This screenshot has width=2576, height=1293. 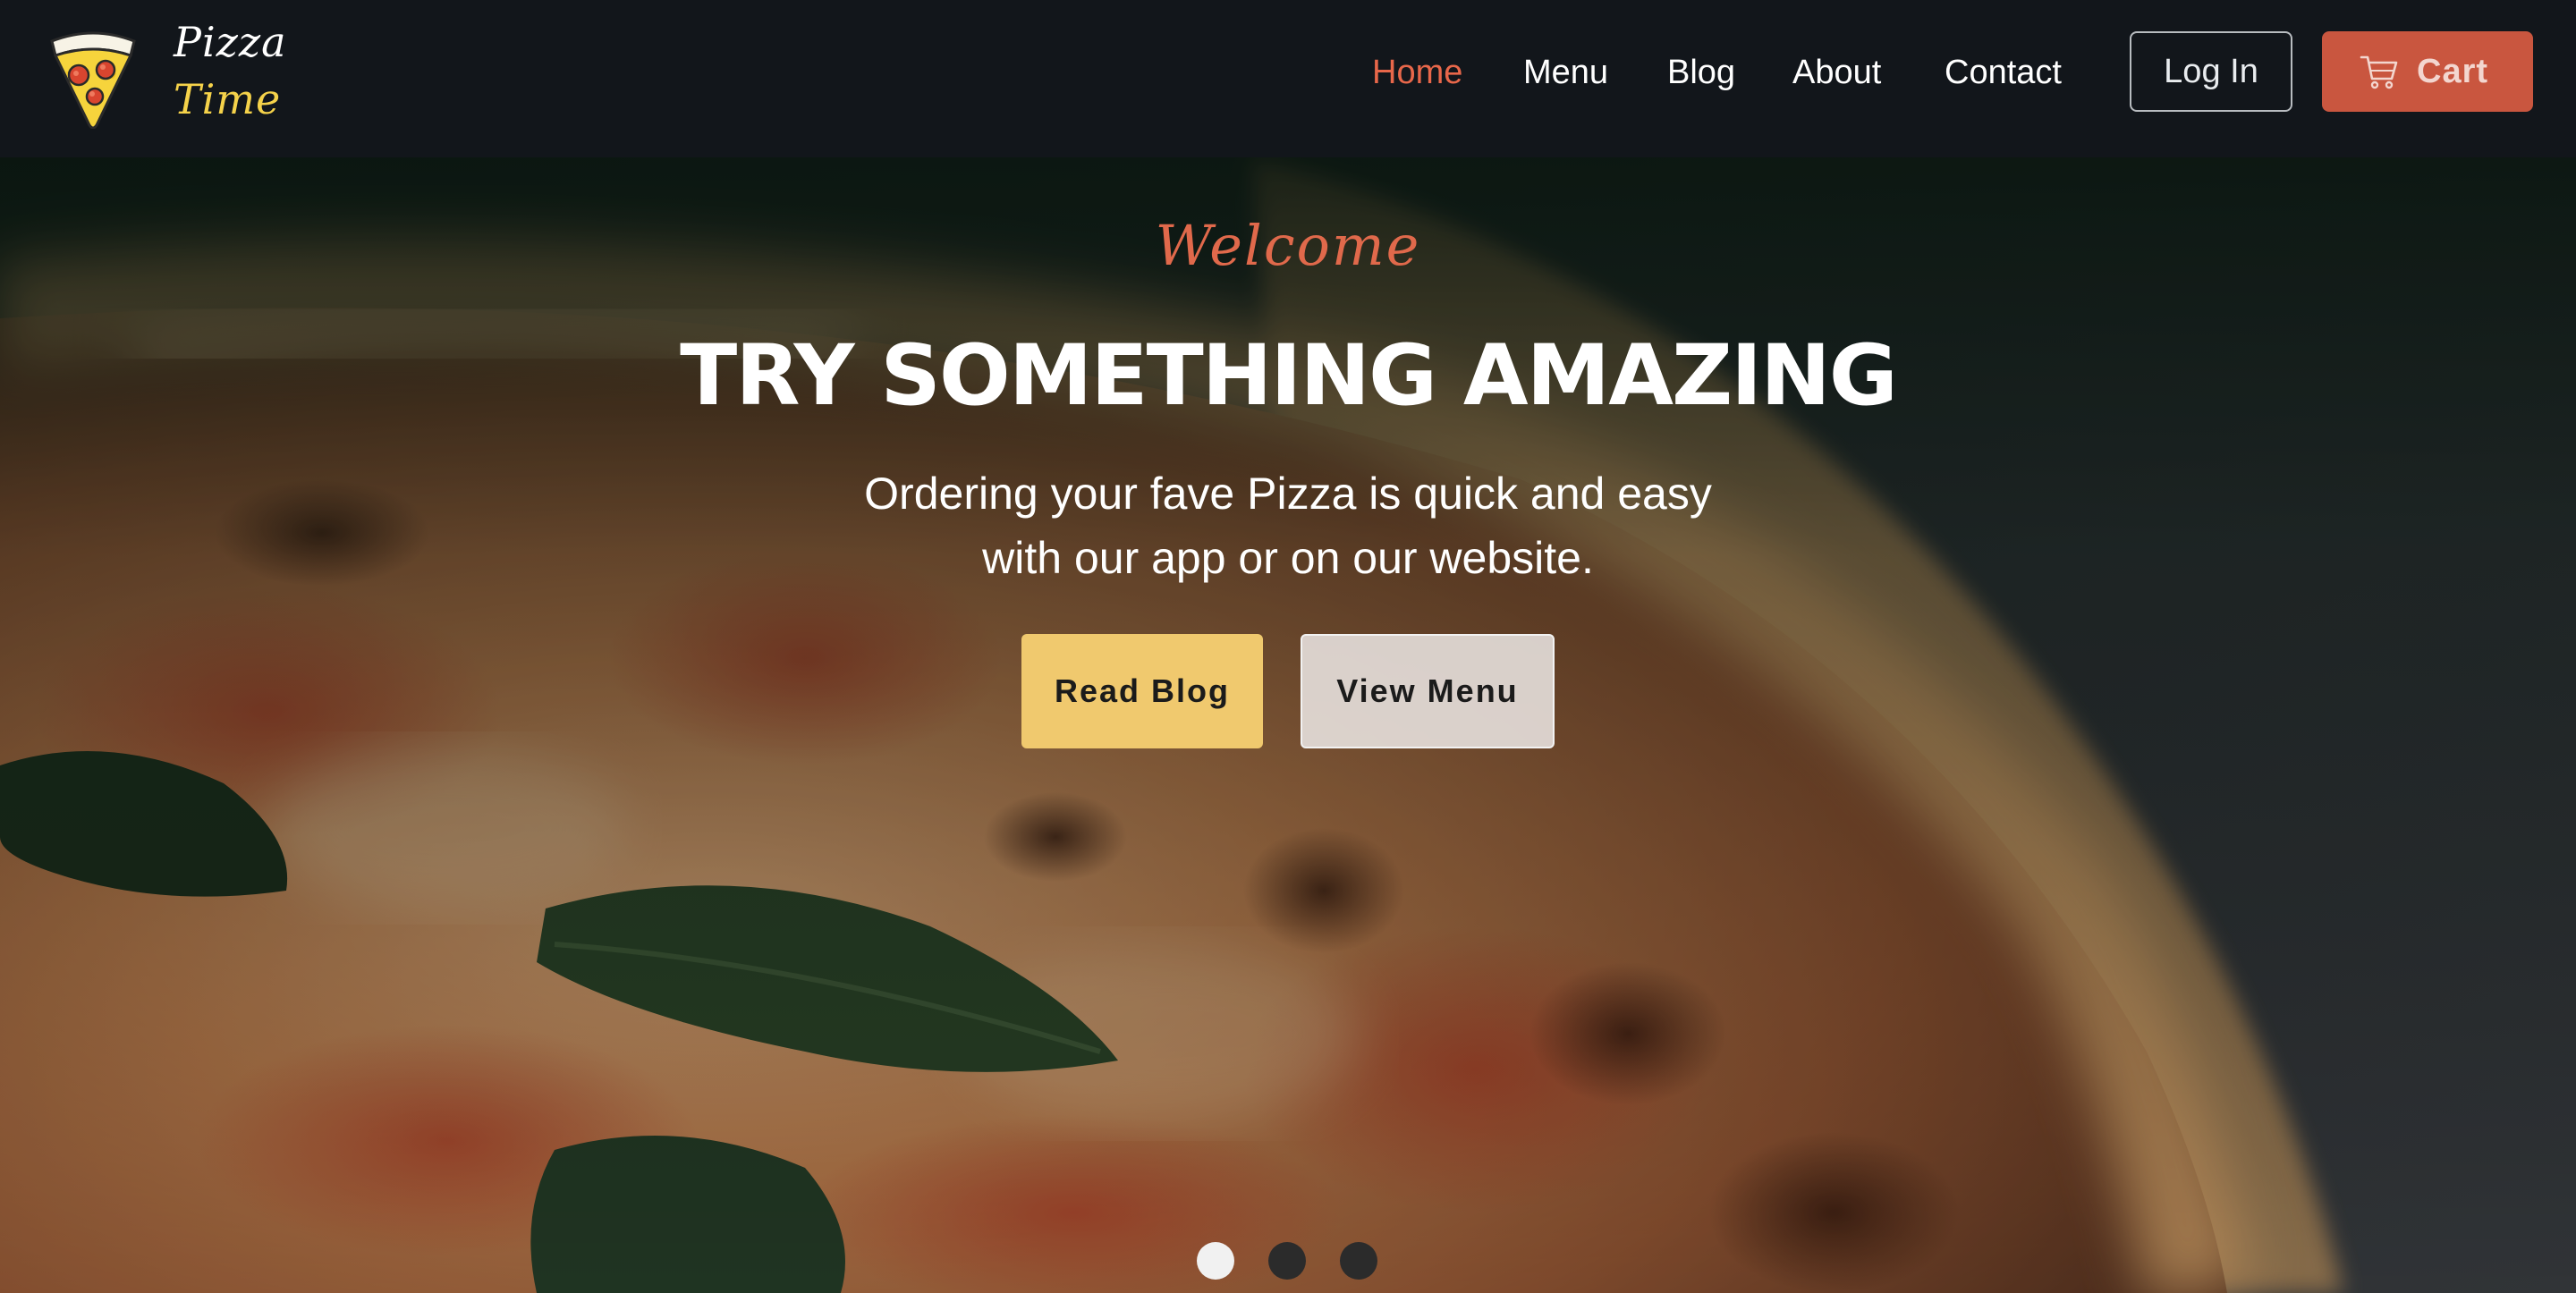 I want to click on hero-headline: TRY SOMETHING AMAZING, so click(x=1289, y=376).